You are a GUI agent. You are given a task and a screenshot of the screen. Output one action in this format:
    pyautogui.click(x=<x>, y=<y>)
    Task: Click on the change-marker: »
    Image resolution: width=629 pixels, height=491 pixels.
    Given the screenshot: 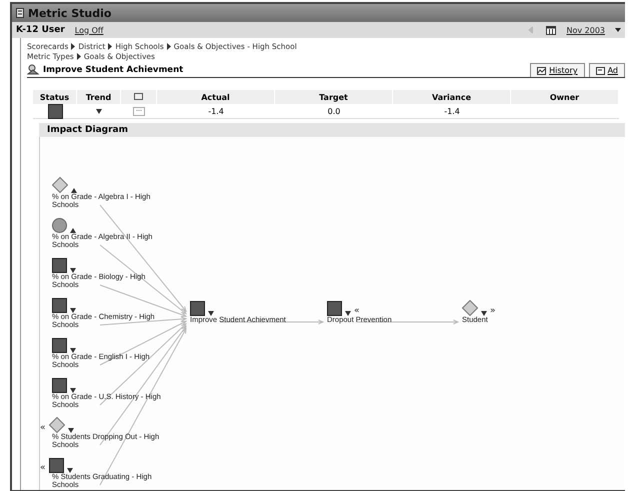 What is the action you would take?
    pyautogui.click(x=493, y=311)
    